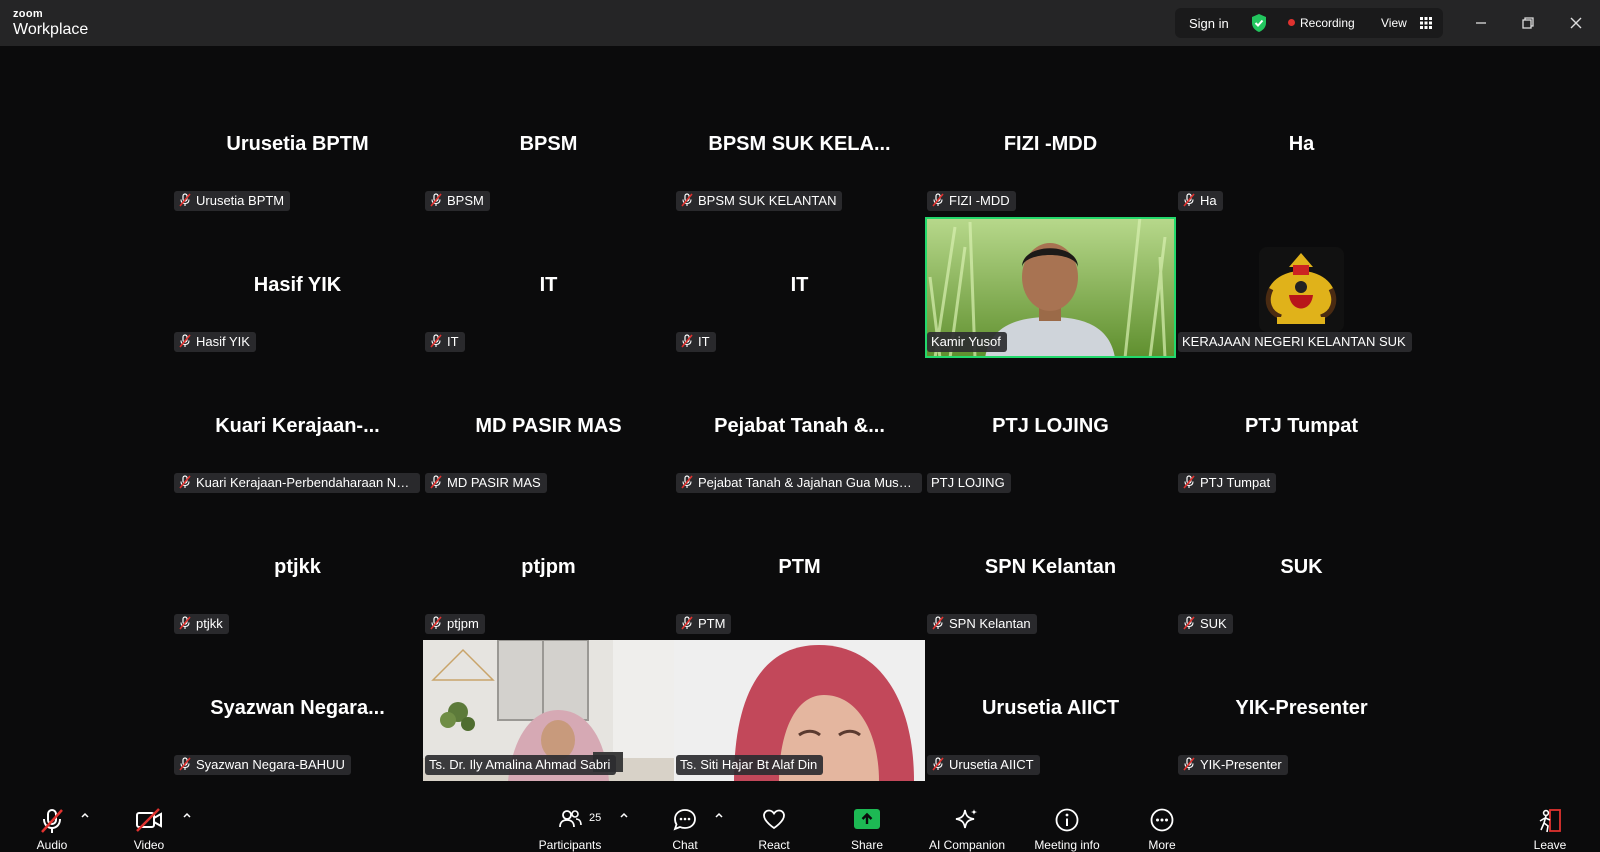 The height and width of the screenshot is (852, 1600). What do you see at coordinates (1209, 23) in the screenshot?
I see `sign-in-button: Sign in` at bounding box center [1209, 23].